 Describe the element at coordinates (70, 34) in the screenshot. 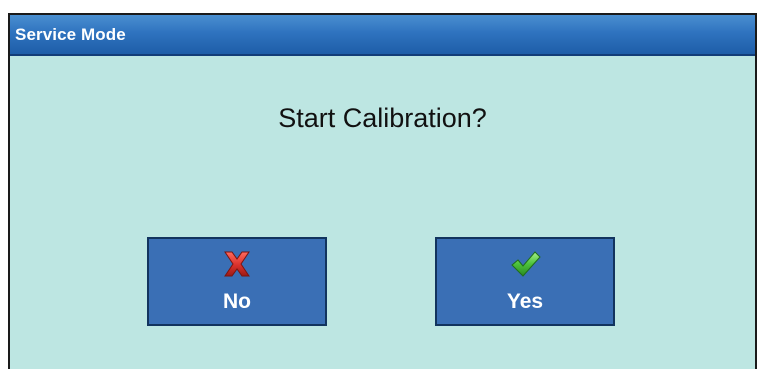

I see `window-title: Service Mode` at that location.